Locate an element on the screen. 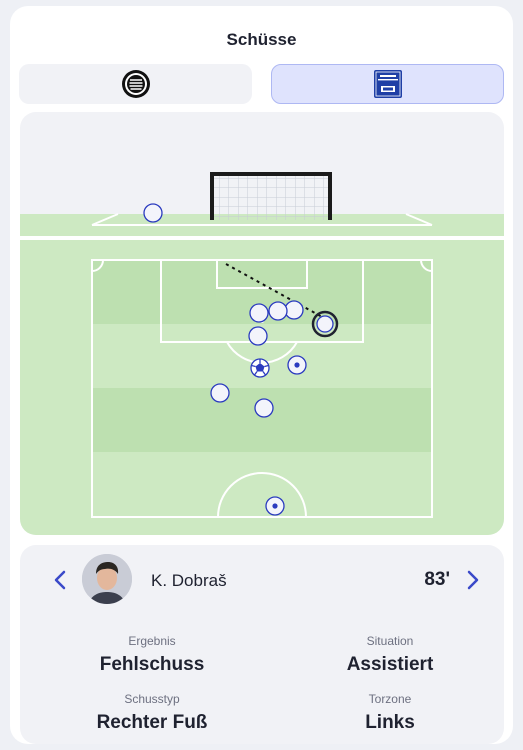 This screenshot has height=750, width=523. shot-minute: 83' is located at coordinates (437, 579).